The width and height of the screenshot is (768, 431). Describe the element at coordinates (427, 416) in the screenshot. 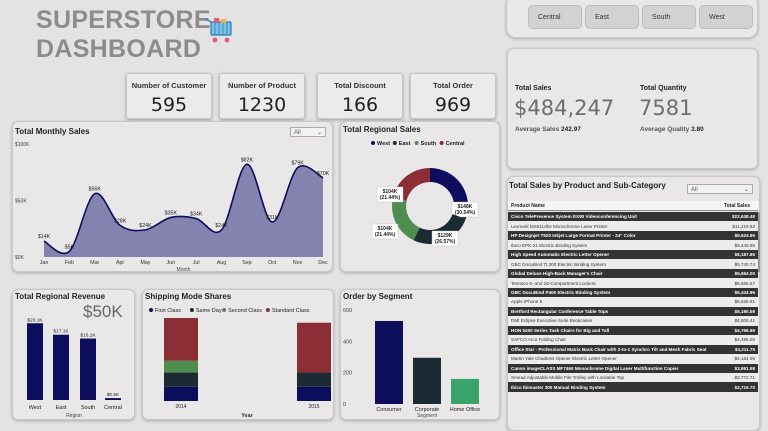

I see `x-axis-label: Segment` at that location.